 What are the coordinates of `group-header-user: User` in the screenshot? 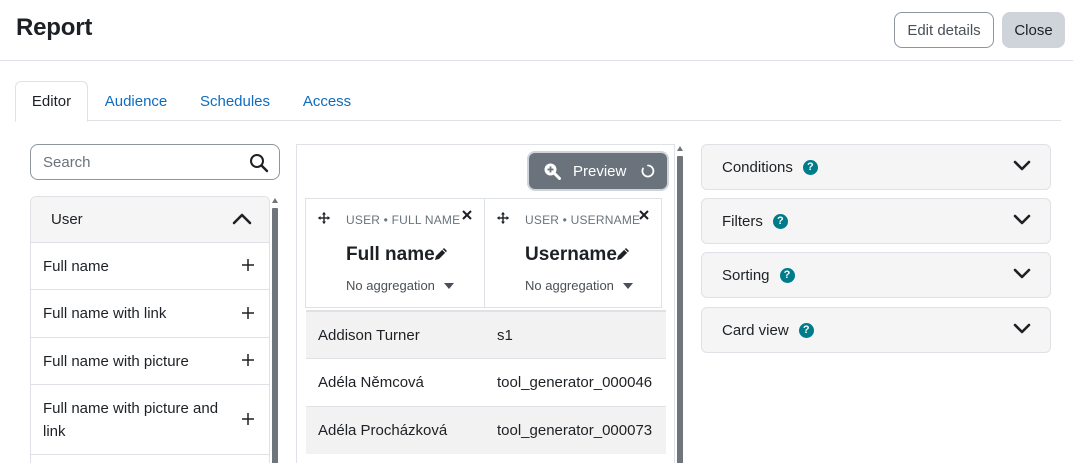 It's located at (150, 220).